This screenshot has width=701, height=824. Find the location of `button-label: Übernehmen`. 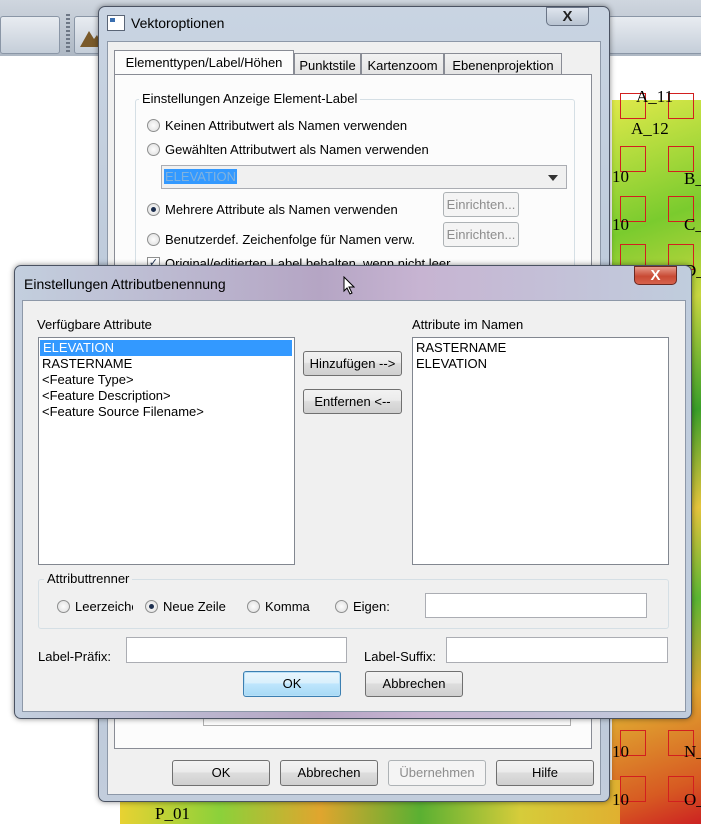

button-label: Übernehmen is located at coordinates (437, 772).